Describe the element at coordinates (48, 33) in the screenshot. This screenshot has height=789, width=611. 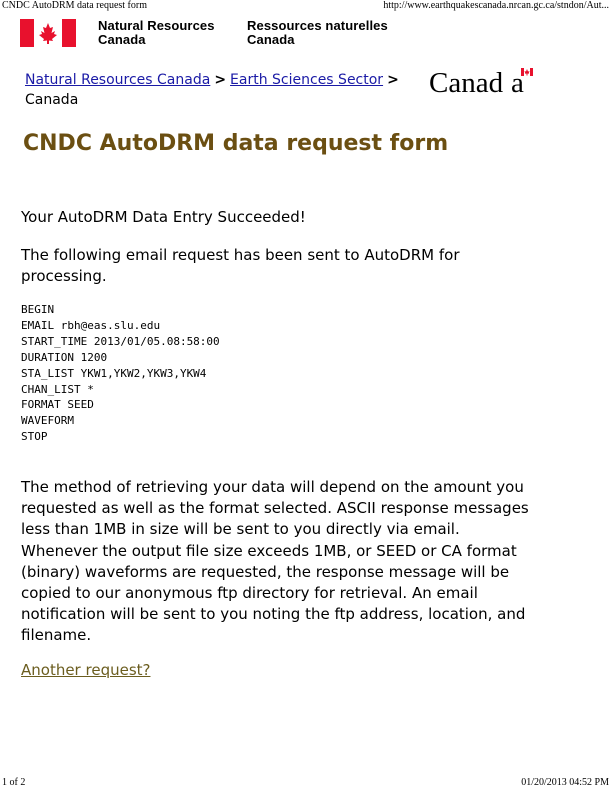
I see `canada-flag-icon` at that location.